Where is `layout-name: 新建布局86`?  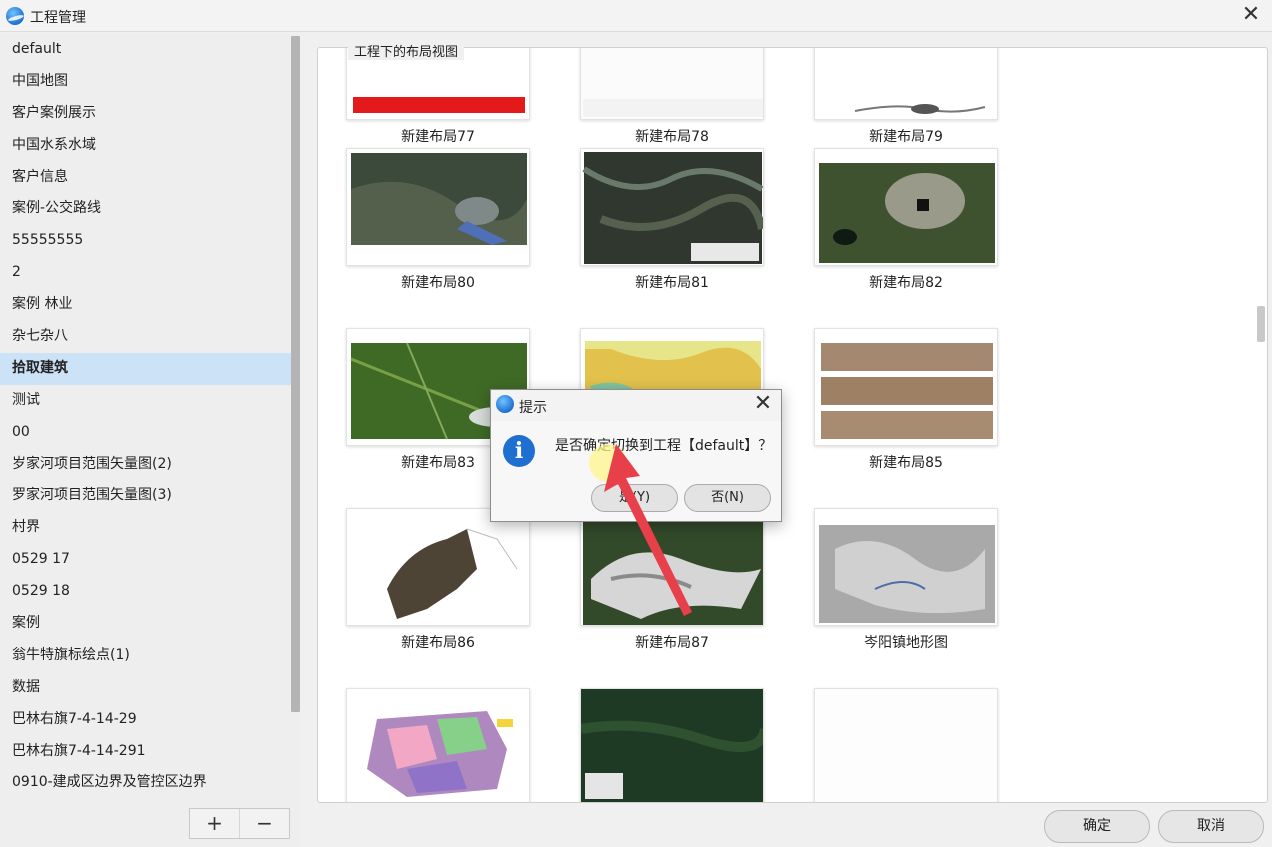 layout-name: 新建布局86 is located at coordinates (438, 642).